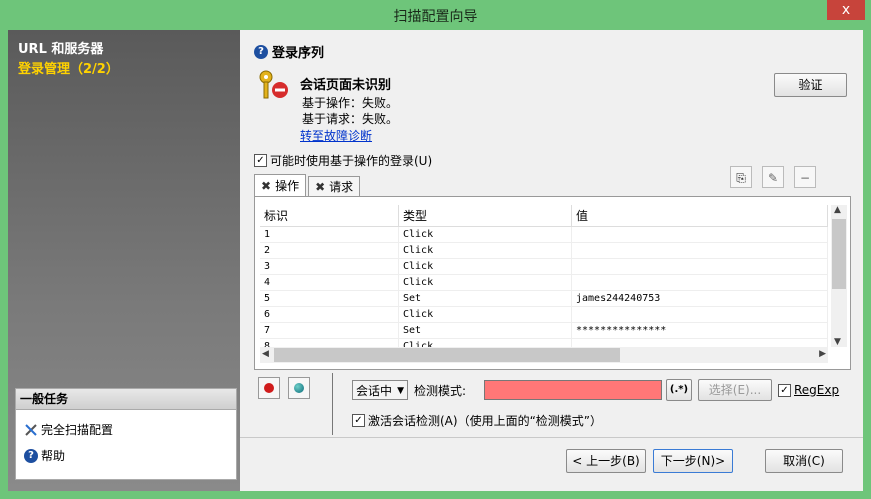 The width and height of the screenshot is (871, 499). I want to click on pattern-label: 检测模式:, so click(440, 391).